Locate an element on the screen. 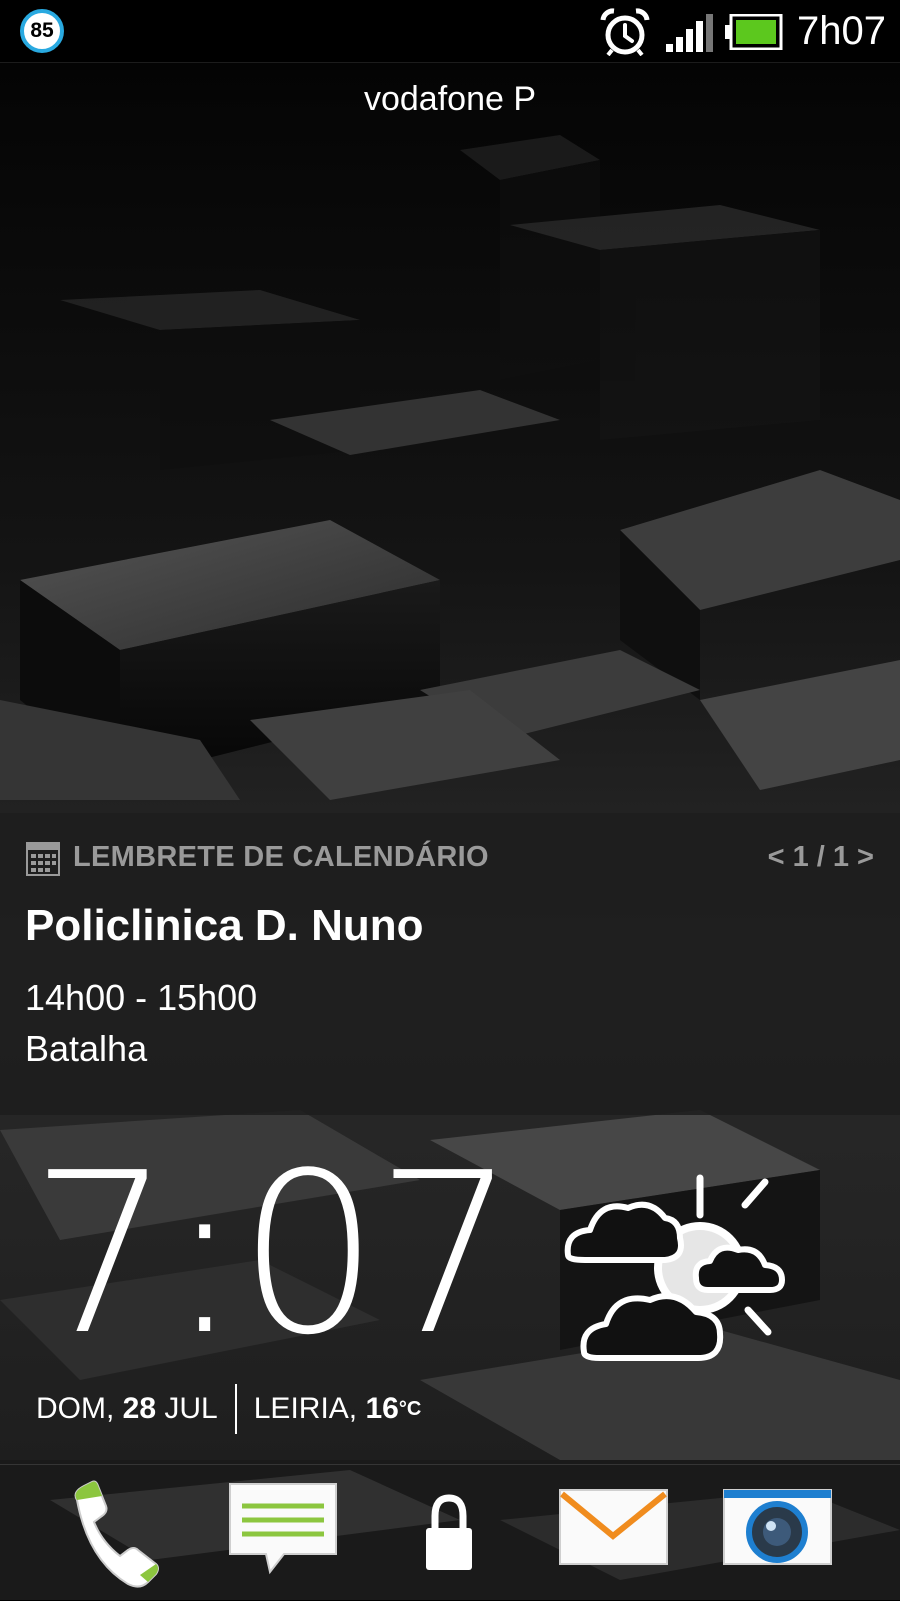 This screenshot has width=900, height=1601. partly-cloudy-icon is located at coordinates (682, 1277).